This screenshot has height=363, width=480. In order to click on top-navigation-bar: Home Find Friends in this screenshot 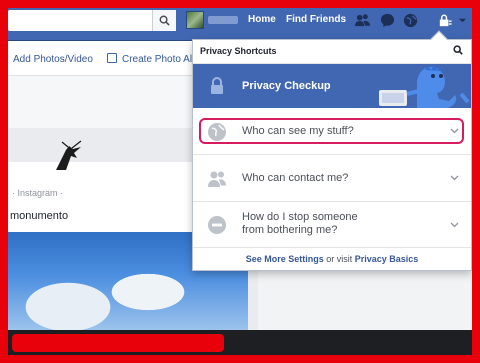, I will do `click(240, 20)`.